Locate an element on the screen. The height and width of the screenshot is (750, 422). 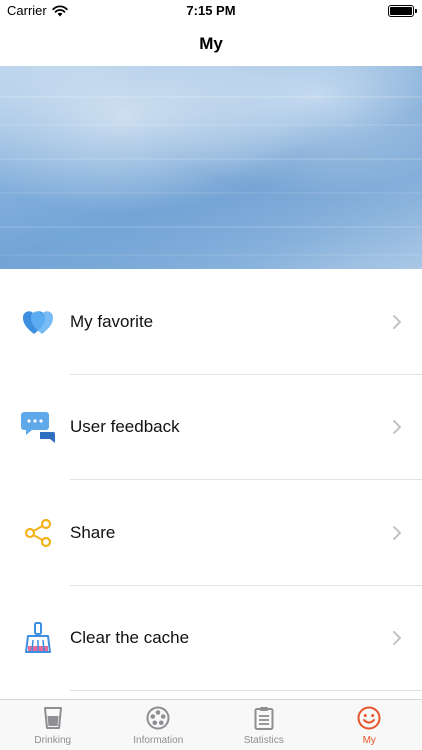
menu-item-label: My favorite is located at coordinates (112, 321).